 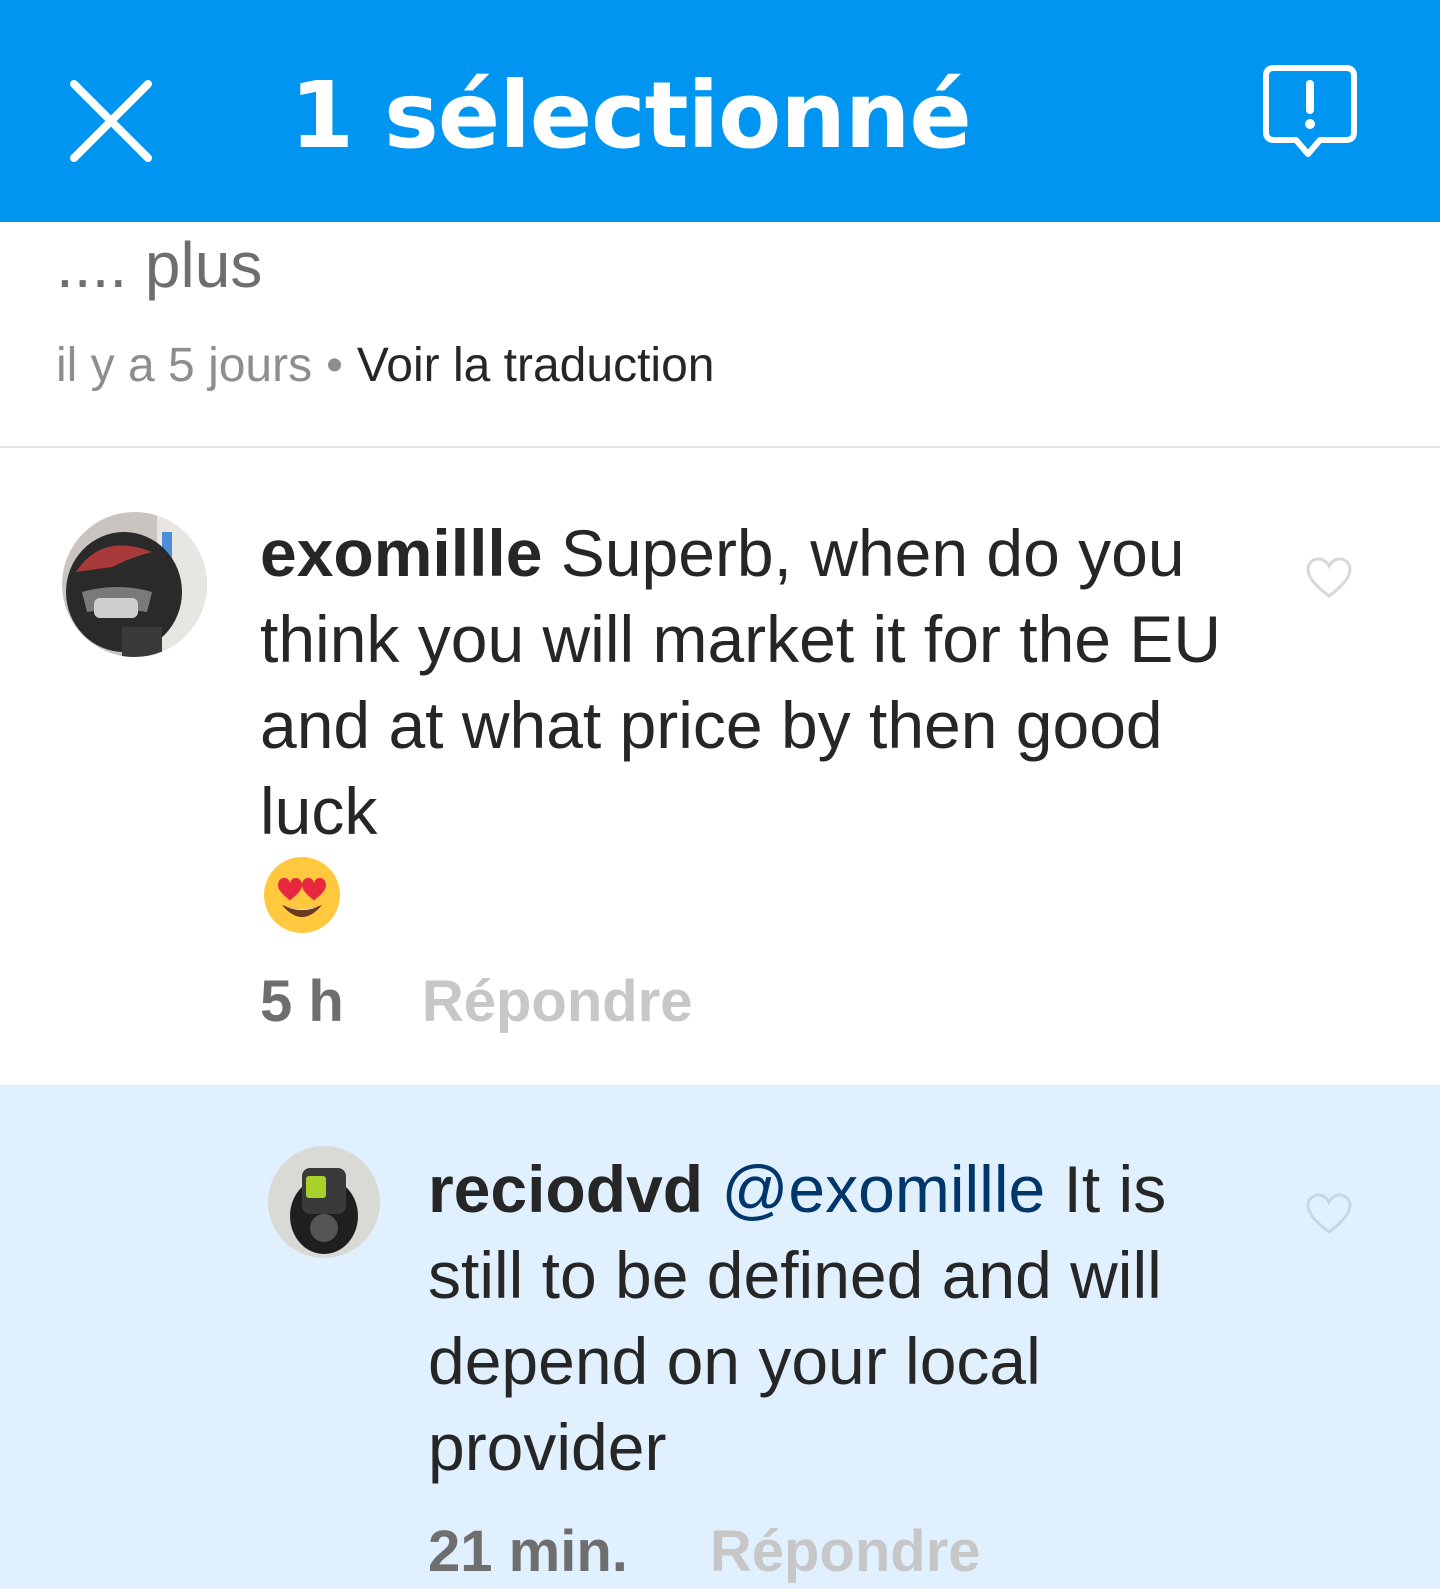 I want to click on comment-time: 5 h, so click(x=302, y=1001).